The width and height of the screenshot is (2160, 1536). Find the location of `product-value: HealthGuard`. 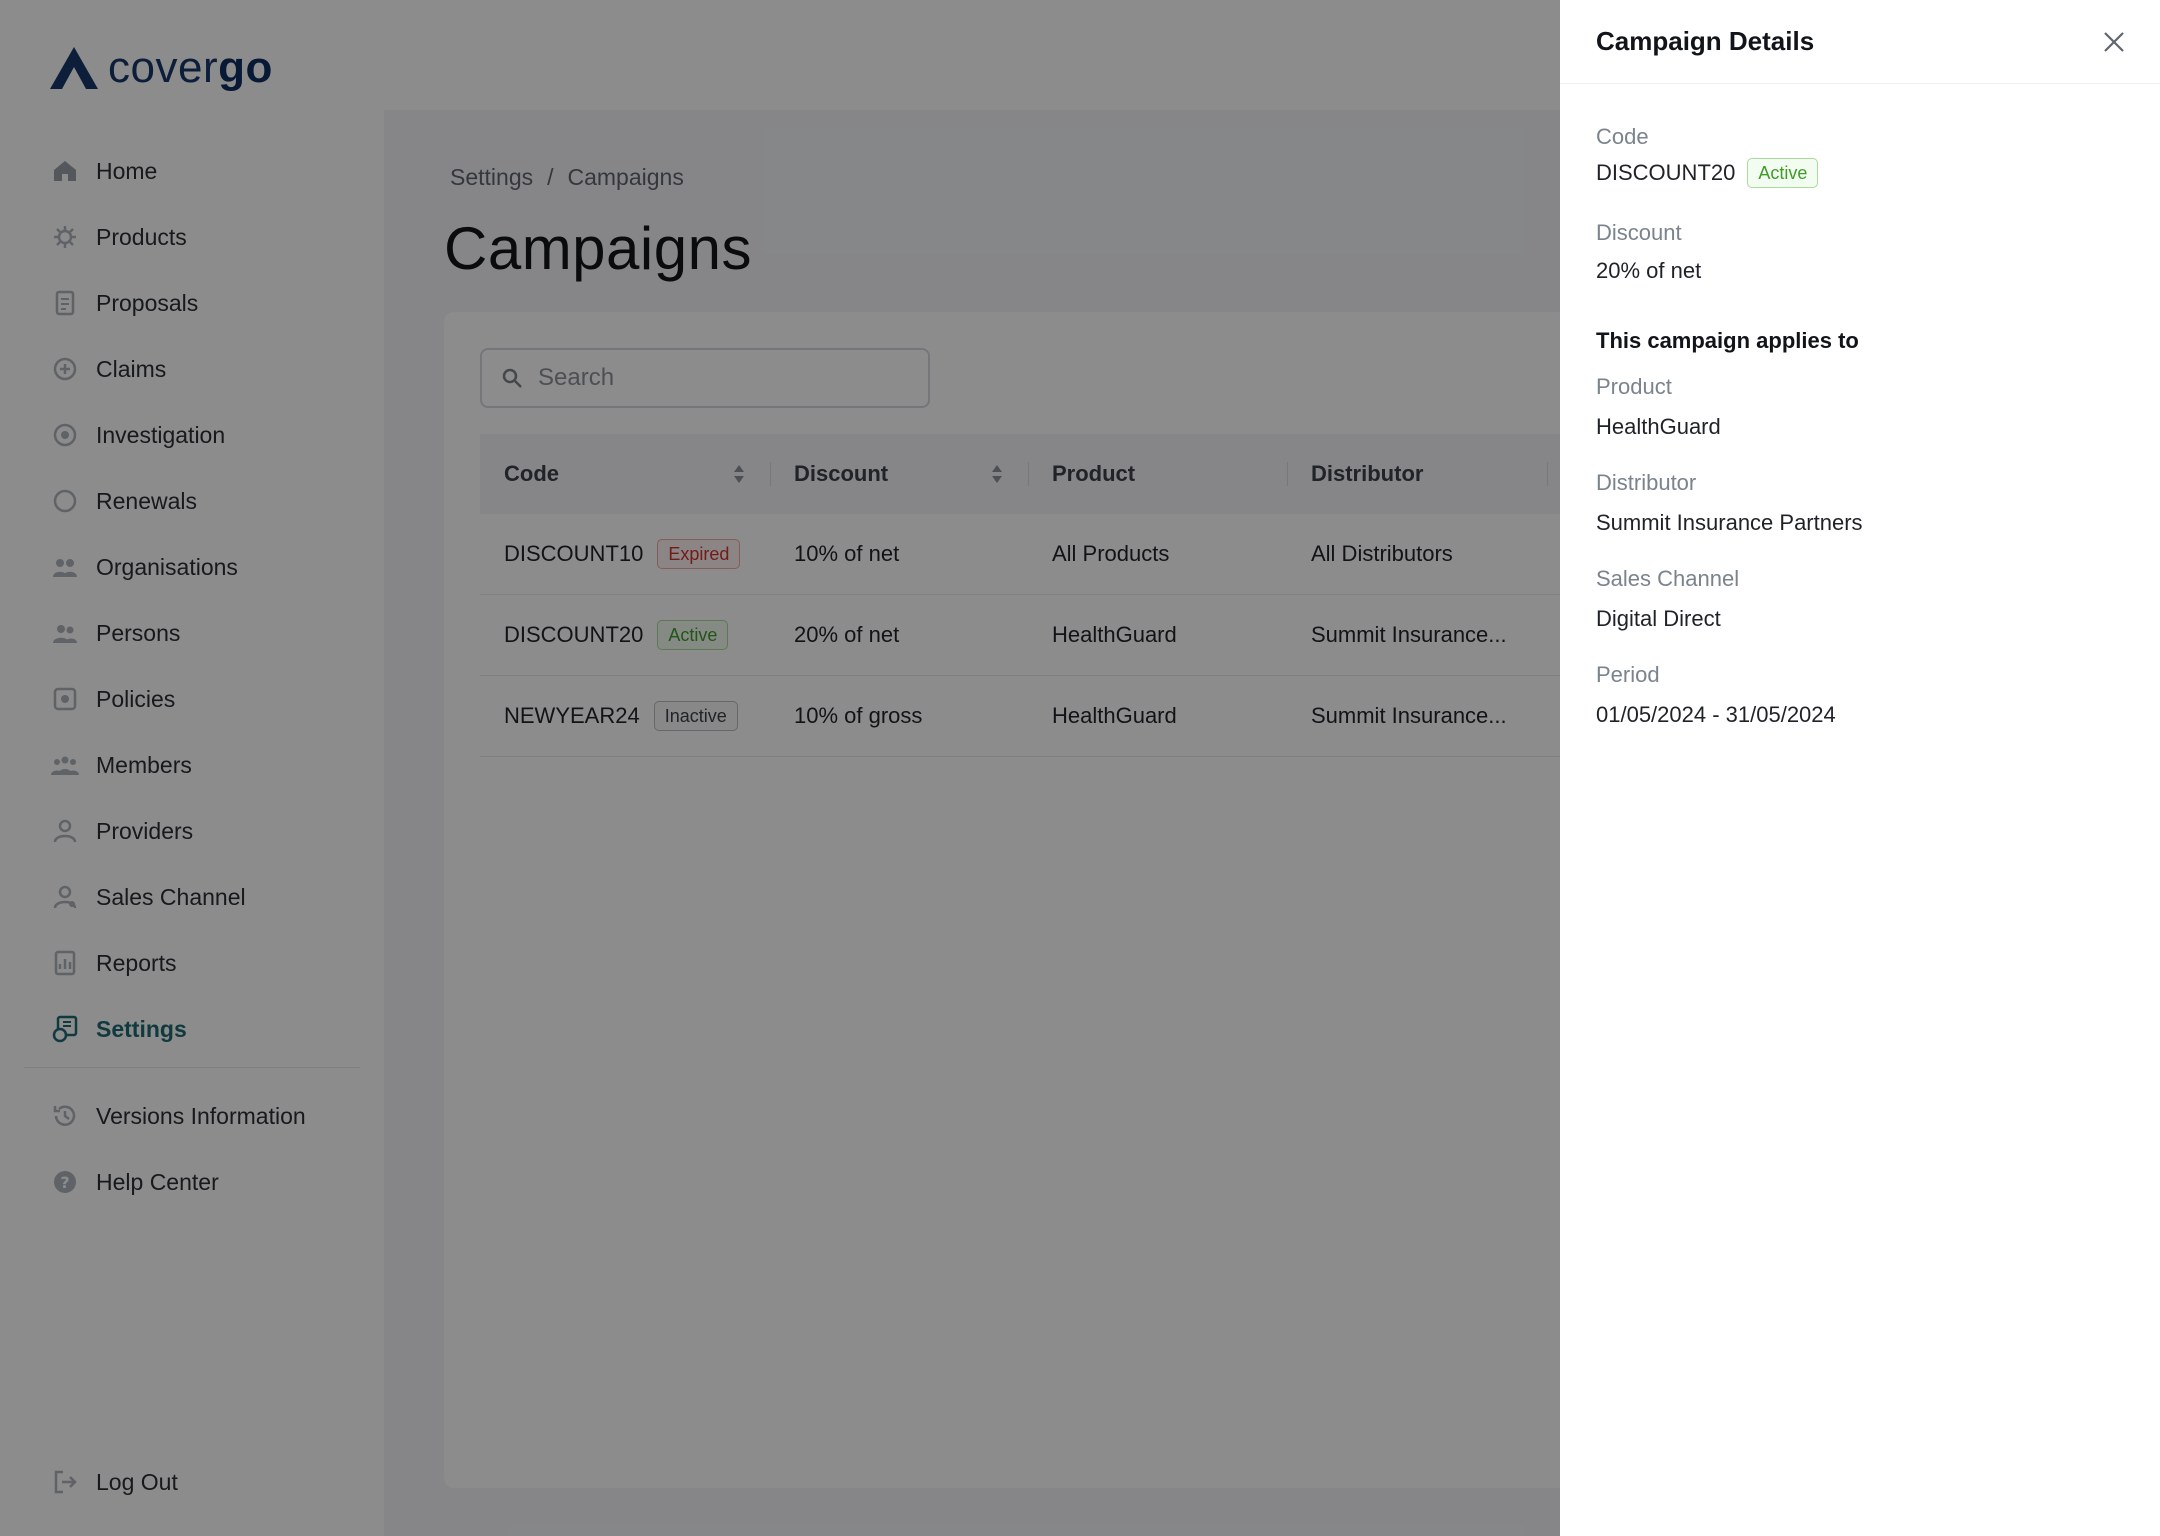

product-value: HealthGuard is located at coordinates (1658, 426).